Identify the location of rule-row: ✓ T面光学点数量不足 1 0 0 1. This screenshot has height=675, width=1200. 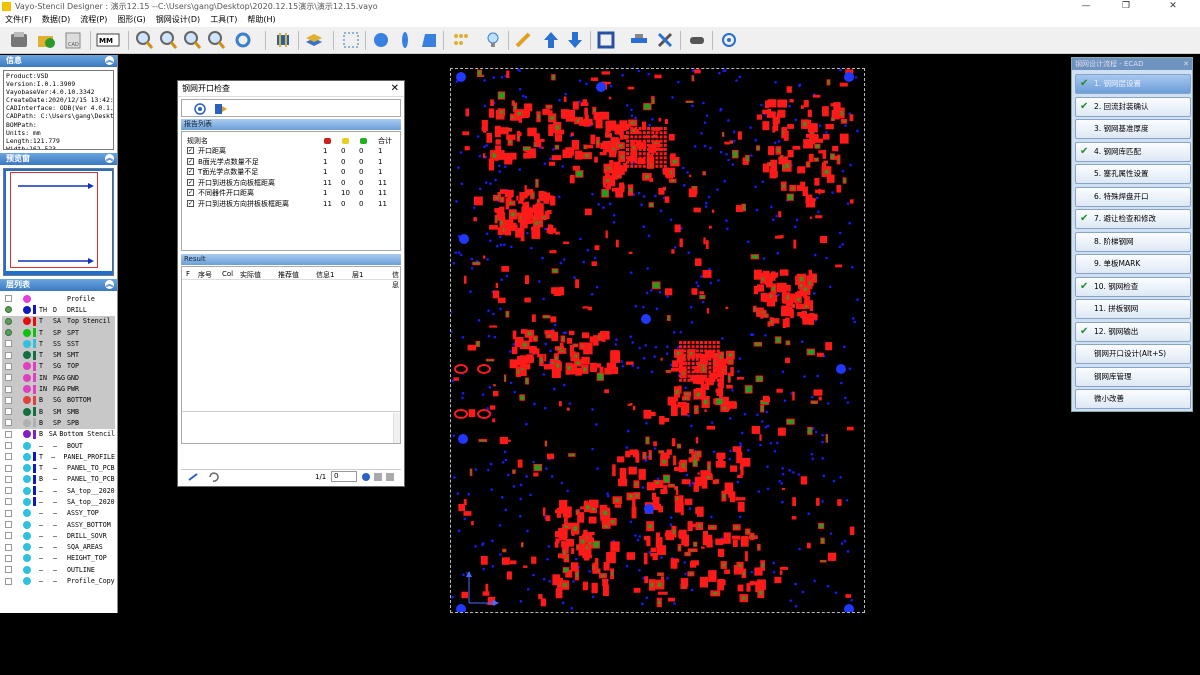
(291, 172).